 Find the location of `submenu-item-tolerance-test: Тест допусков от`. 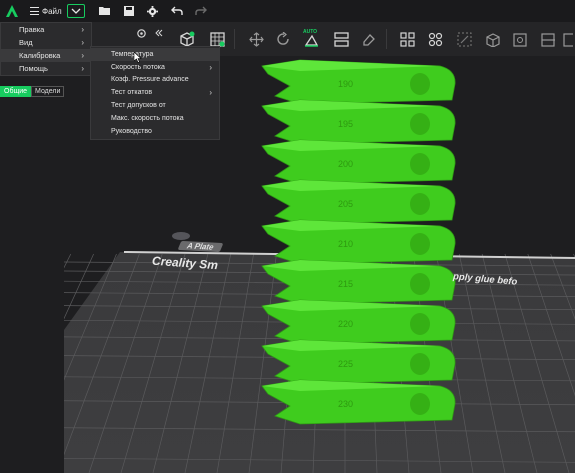

submenu-item-tolerance-test: Тест допусков от is located at coordinates (155, 105).